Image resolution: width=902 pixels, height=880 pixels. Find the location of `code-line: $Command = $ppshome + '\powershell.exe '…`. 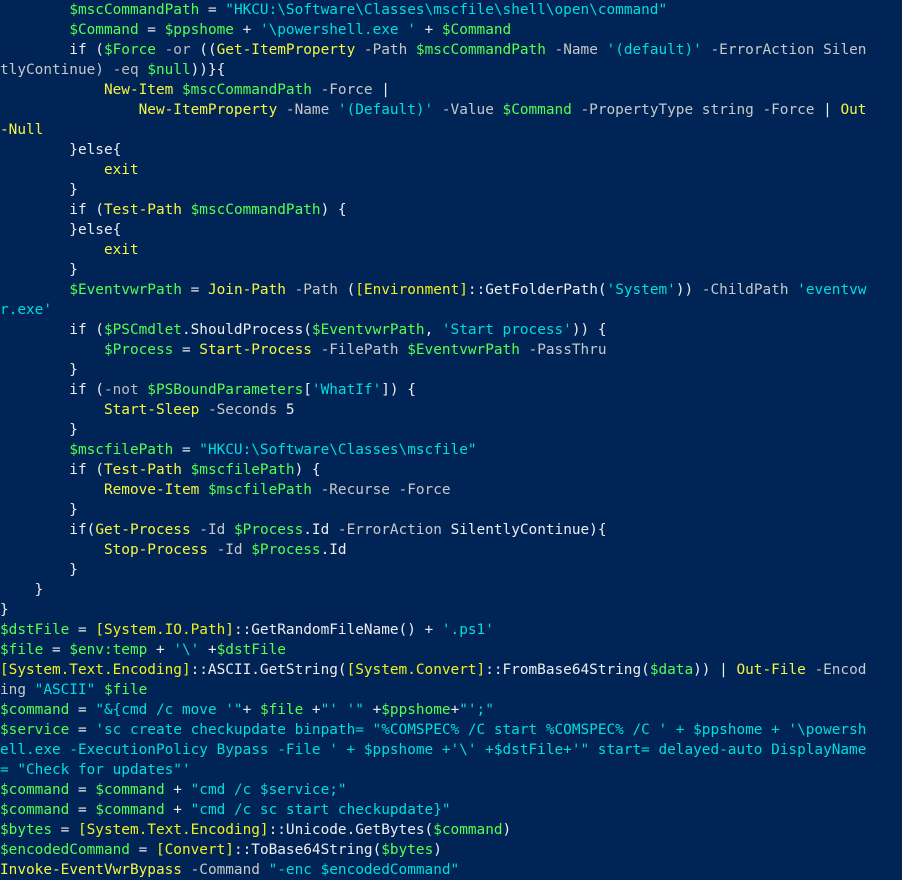

code-line: $Command = $ppshome + '\powershell.exe '… is located at coordinates (451, 30).